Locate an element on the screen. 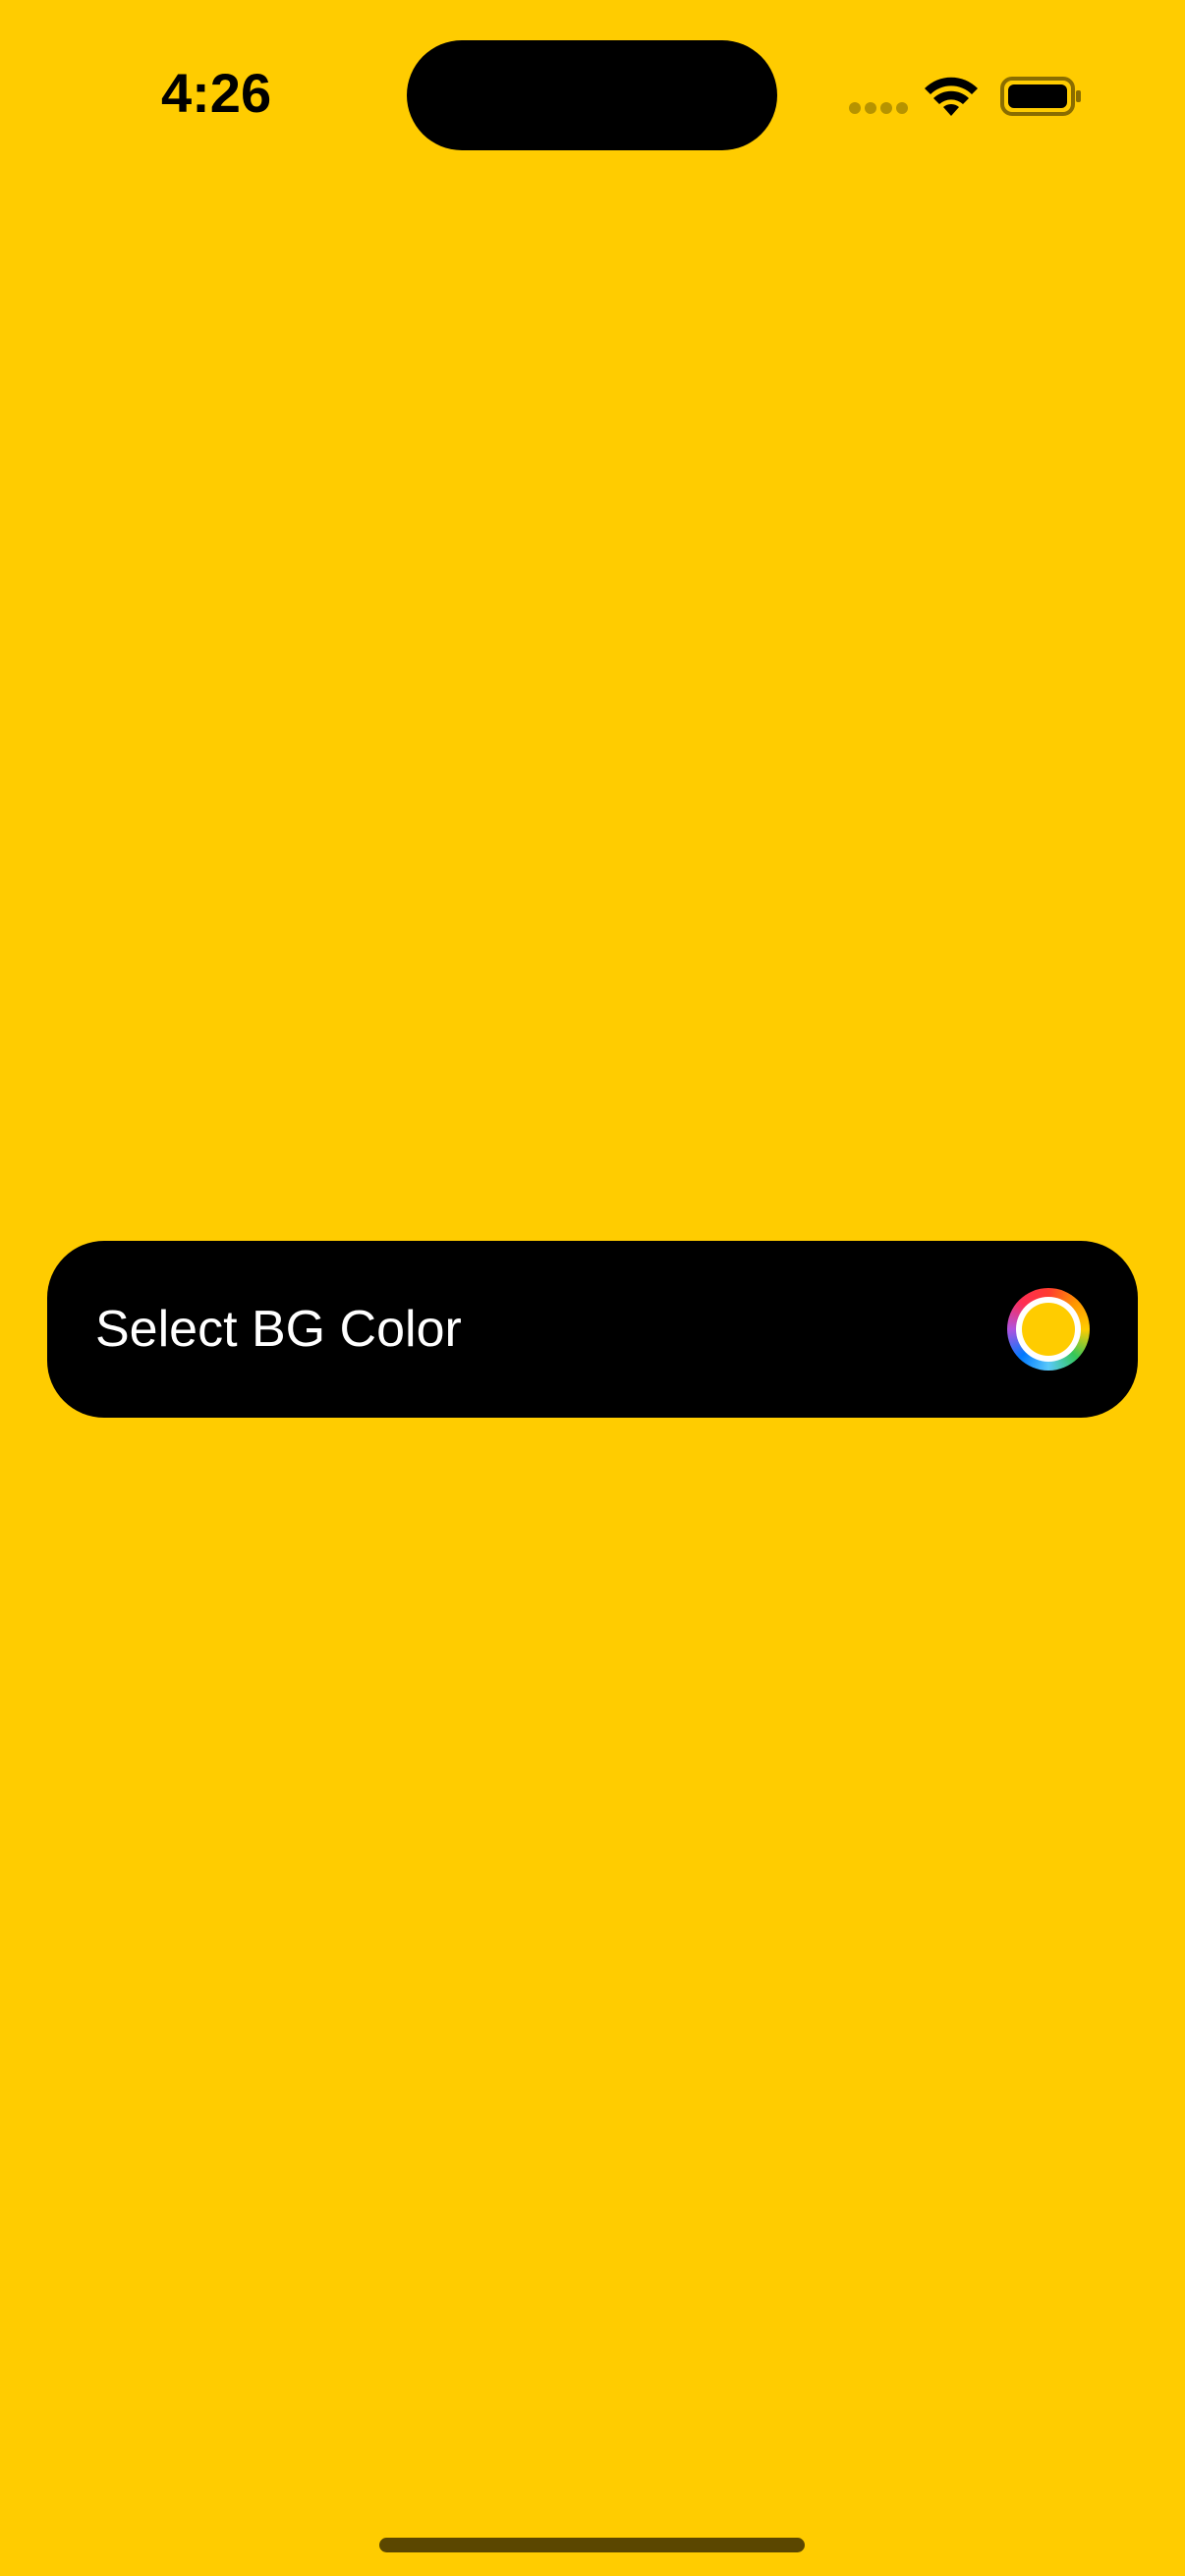 This screenshot has height=2576, width=1185. selected-color-swatch is located at coordinates (1049, 1329).